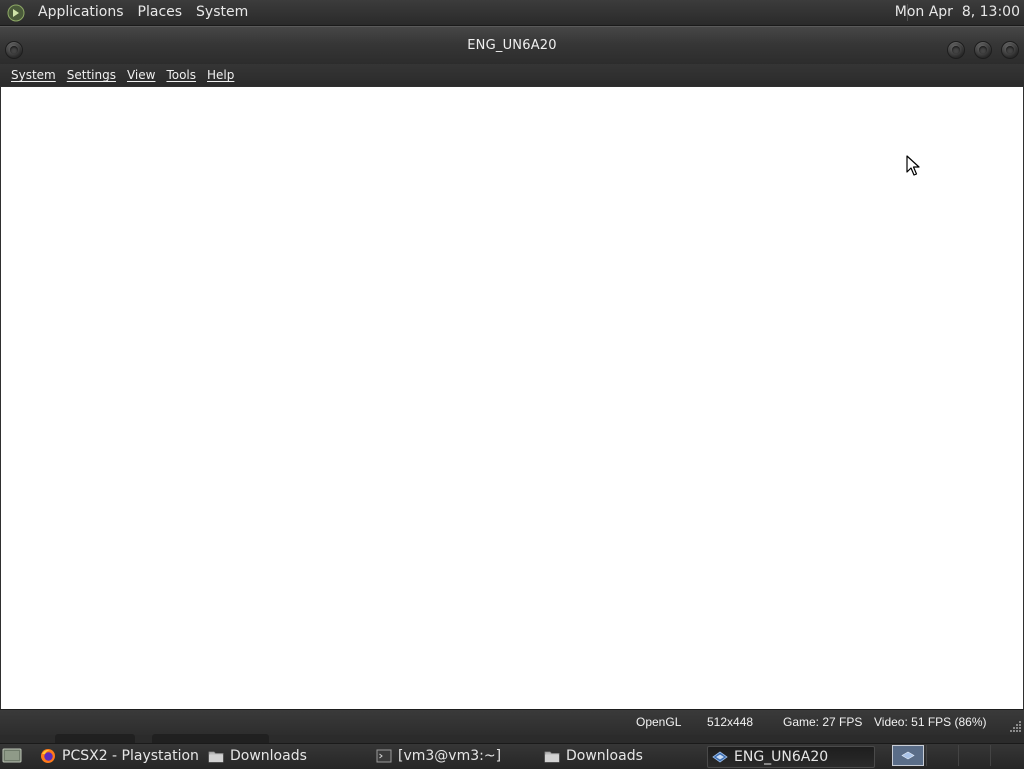 The width and height of the screenshot is (1024, 769). I want to click on window-menubar: System Settings View Tools Help, so click(512, 75).